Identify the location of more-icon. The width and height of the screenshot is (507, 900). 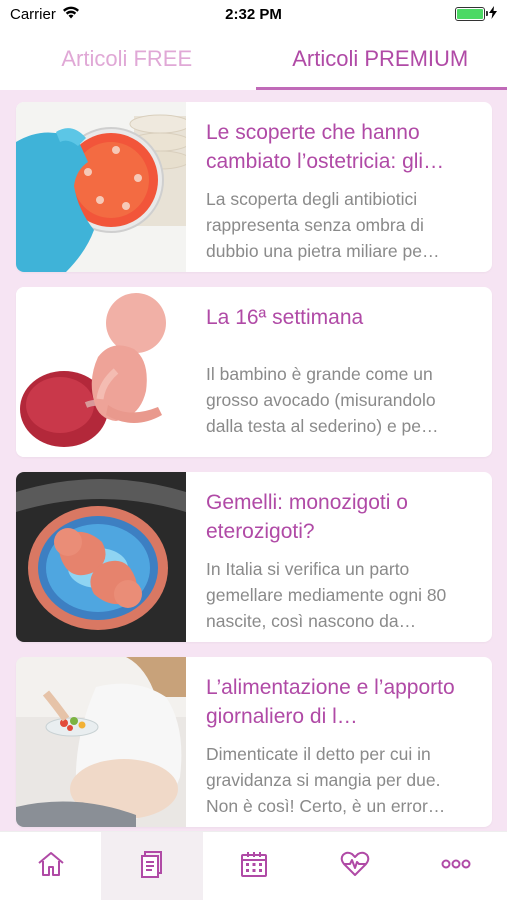
(456, 866).